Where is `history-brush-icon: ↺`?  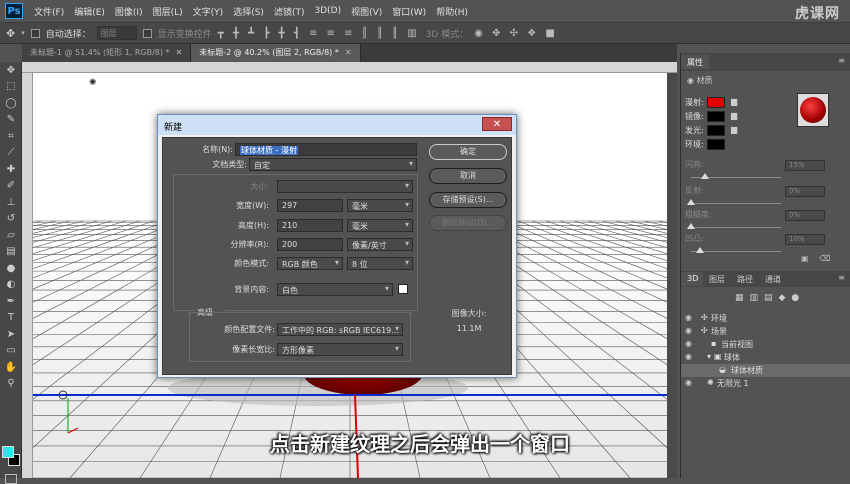 history-brush-icon: ↺ is located at coordinates (11, 219).